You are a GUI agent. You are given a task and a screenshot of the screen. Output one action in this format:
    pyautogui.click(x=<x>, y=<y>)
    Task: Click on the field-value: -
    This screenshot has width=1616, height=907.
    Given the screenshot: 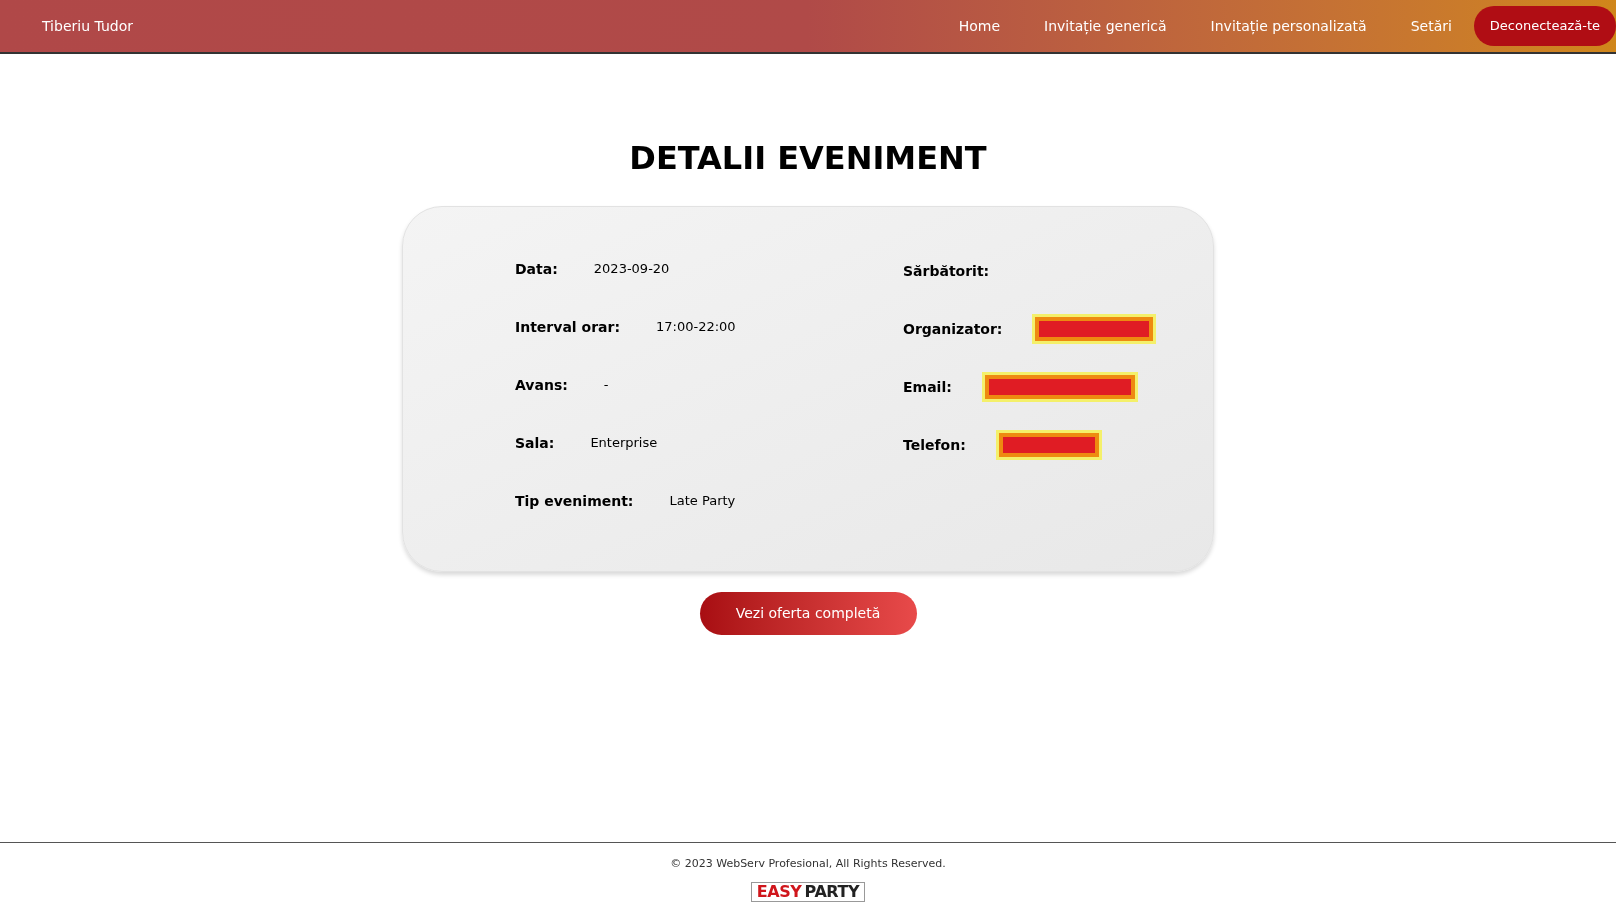 What is the action you would take?
    pyautogui.click(x=606, y=385)
    